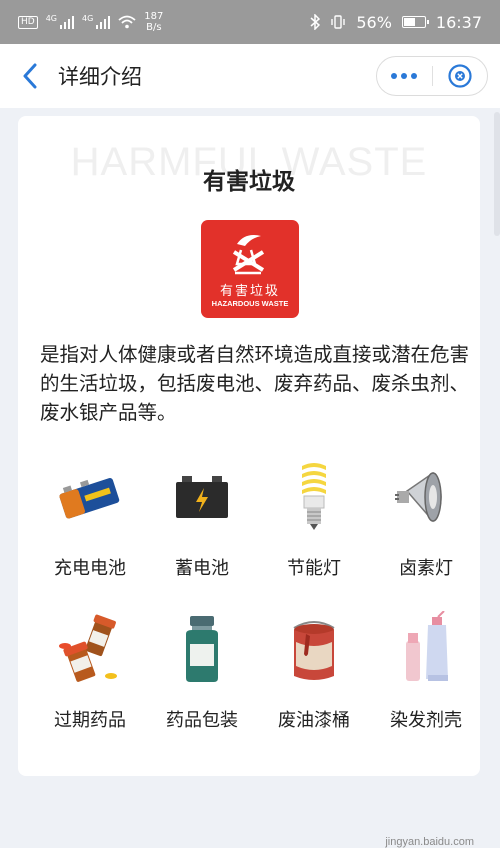 The height and width of the screenshot is (848, 500). Describe the element at coordinates (90, 649) in the screenshot. I see `expired-medicine-icon` at that location.